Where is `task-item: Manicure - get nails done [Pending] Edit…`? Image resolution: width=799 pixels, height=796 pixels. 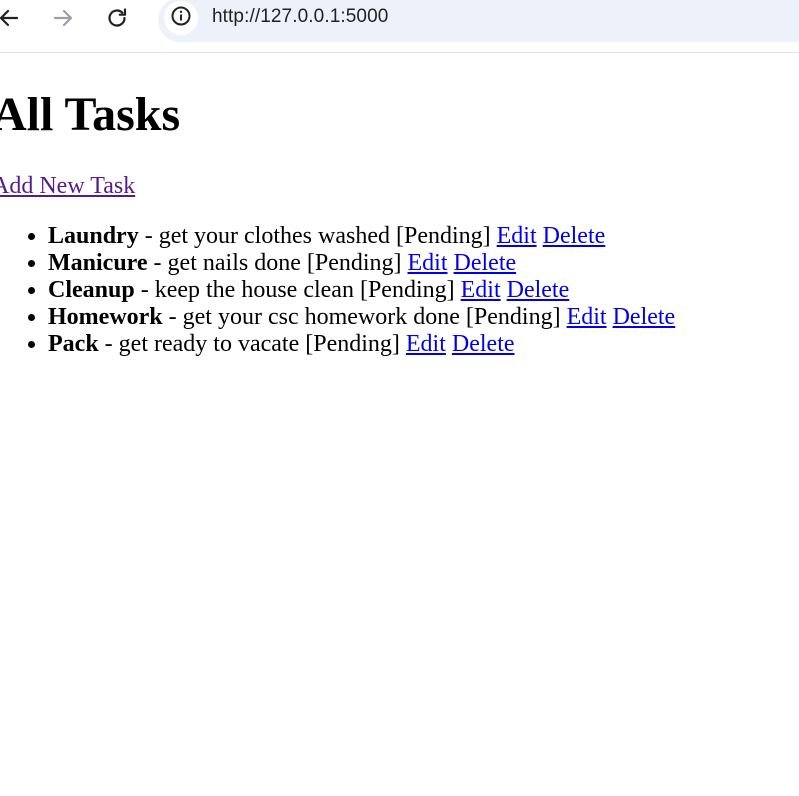 task-item: Manicure - get nails done [Pending] Edit… is located at coordinates (361, 263).